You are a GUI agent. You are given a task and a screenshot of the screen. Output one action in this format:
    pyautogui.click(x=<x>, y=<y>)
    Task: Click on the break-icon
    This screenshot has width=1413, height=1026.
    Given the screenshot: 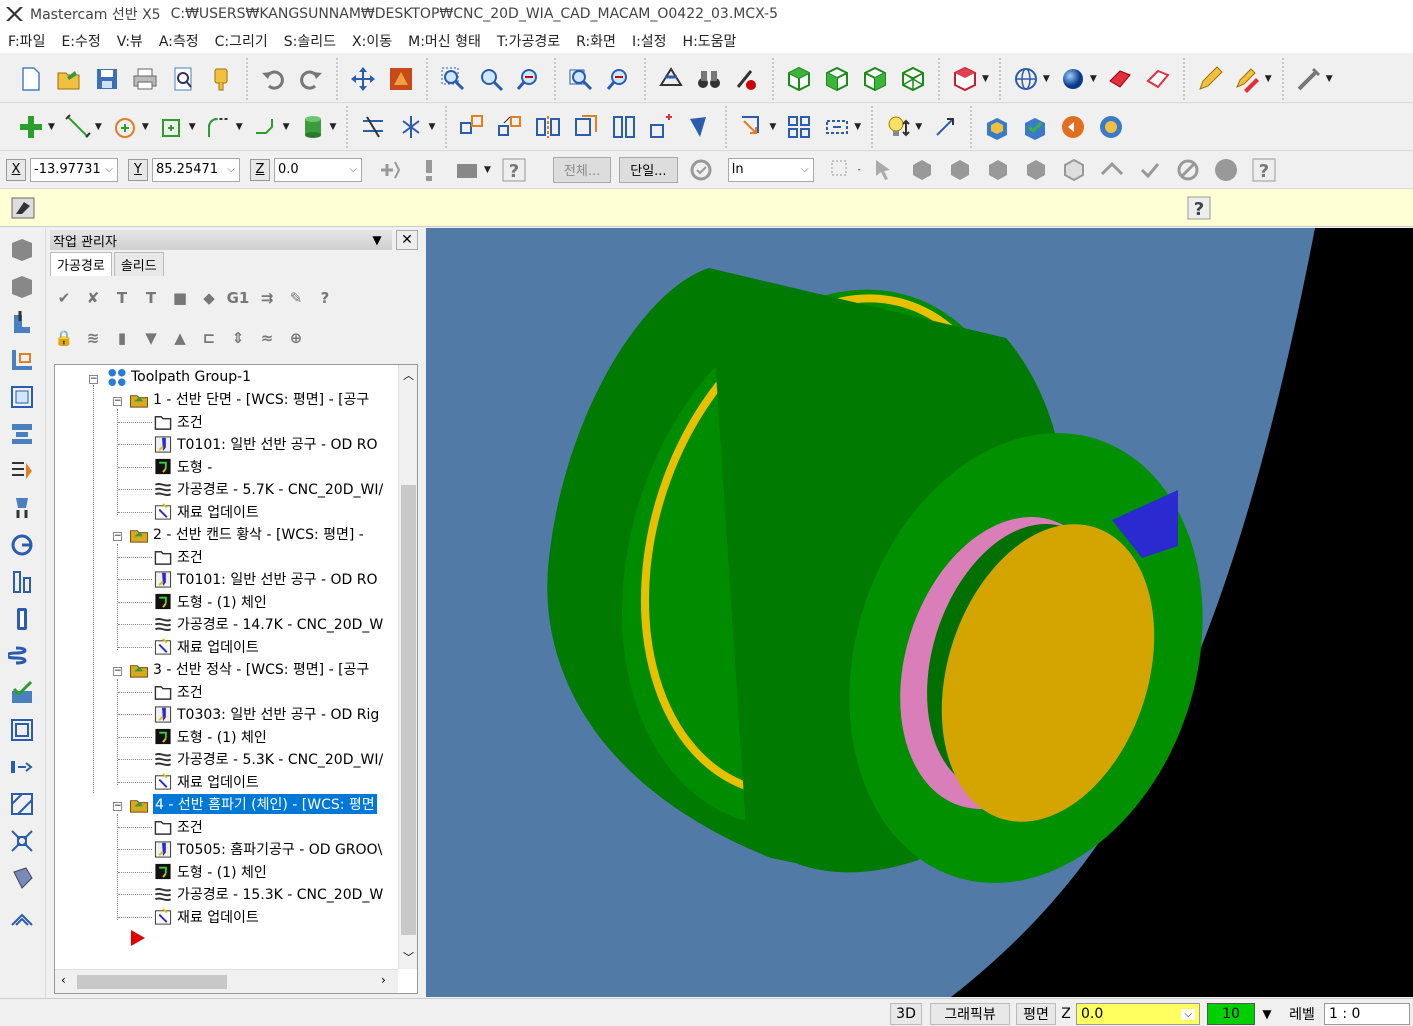 What is the action you would take?
    pyautogui.click(x=411, y=127)
    